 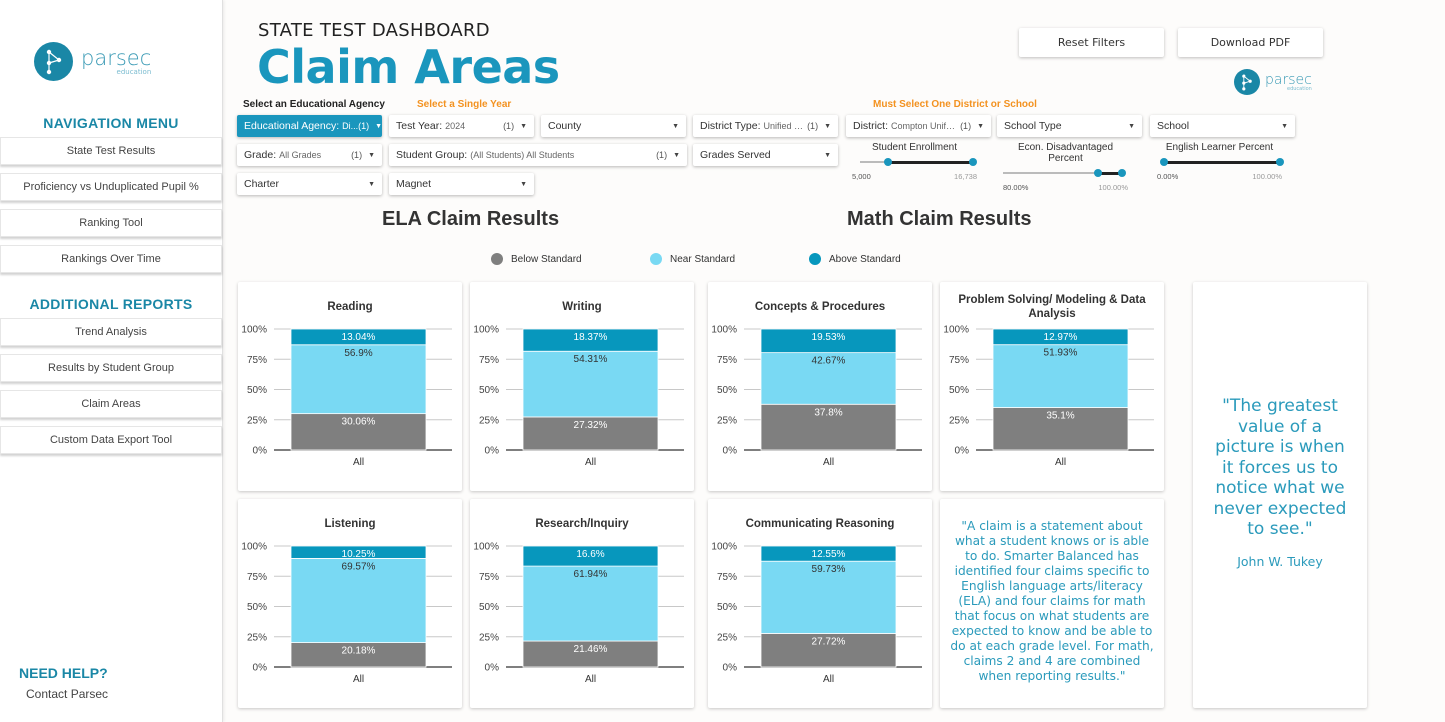 What do you see at coordinates (692, 259) in the screenshot?
I see `legend-near-standard: Near Standard` at bounding box center [692, 259].